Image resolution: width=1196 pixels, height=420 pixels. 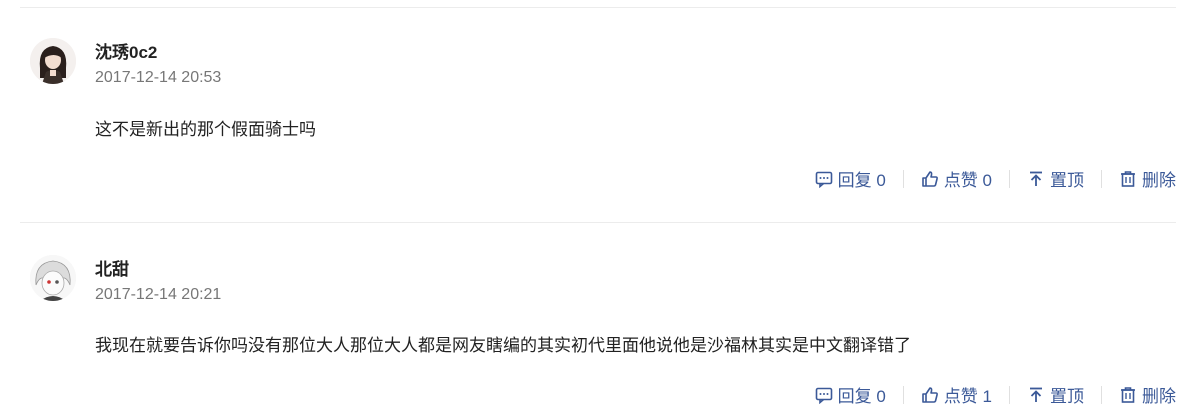 I want to click on delete-button: 删除, so click(x=1147, y=394).